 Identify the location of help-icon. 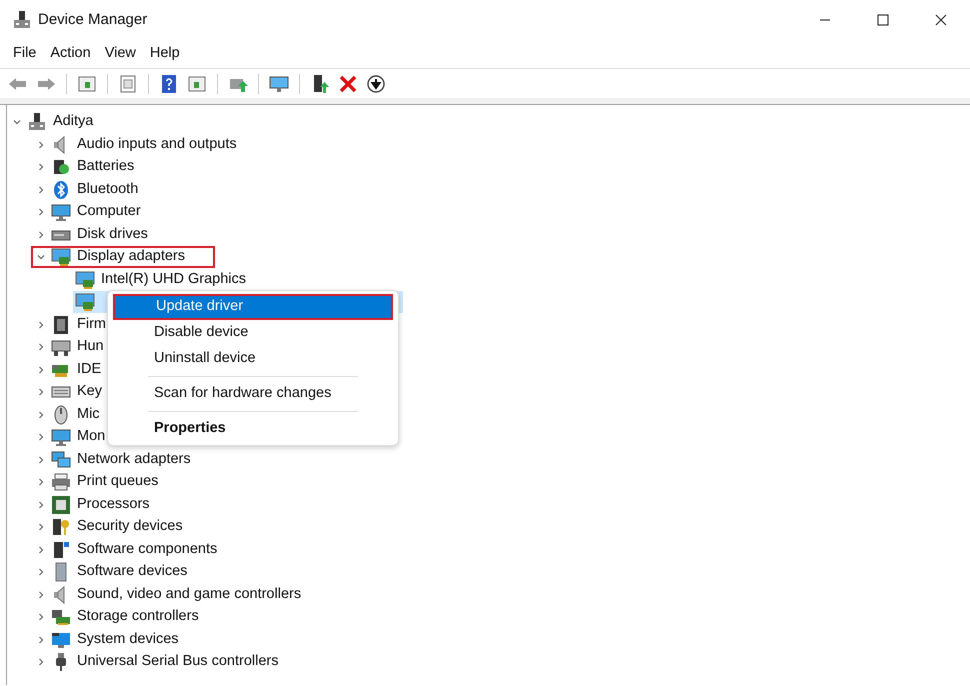
(169, 84).